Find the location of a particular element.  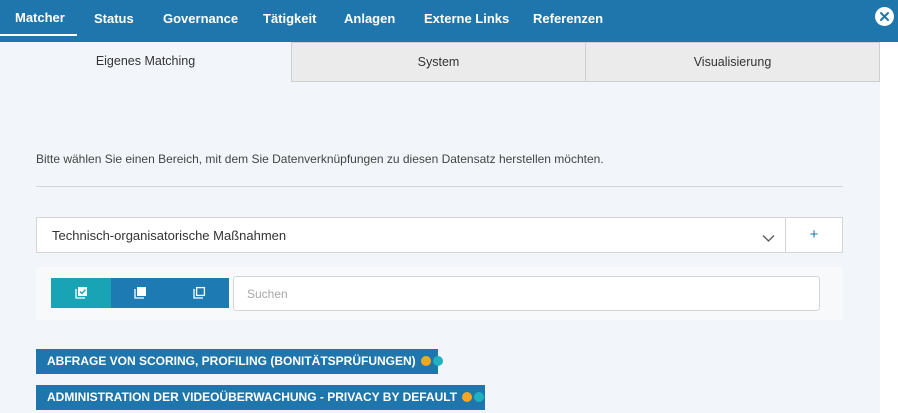

tab-referenzen: Referenzen is located at coordinates (568, 19).